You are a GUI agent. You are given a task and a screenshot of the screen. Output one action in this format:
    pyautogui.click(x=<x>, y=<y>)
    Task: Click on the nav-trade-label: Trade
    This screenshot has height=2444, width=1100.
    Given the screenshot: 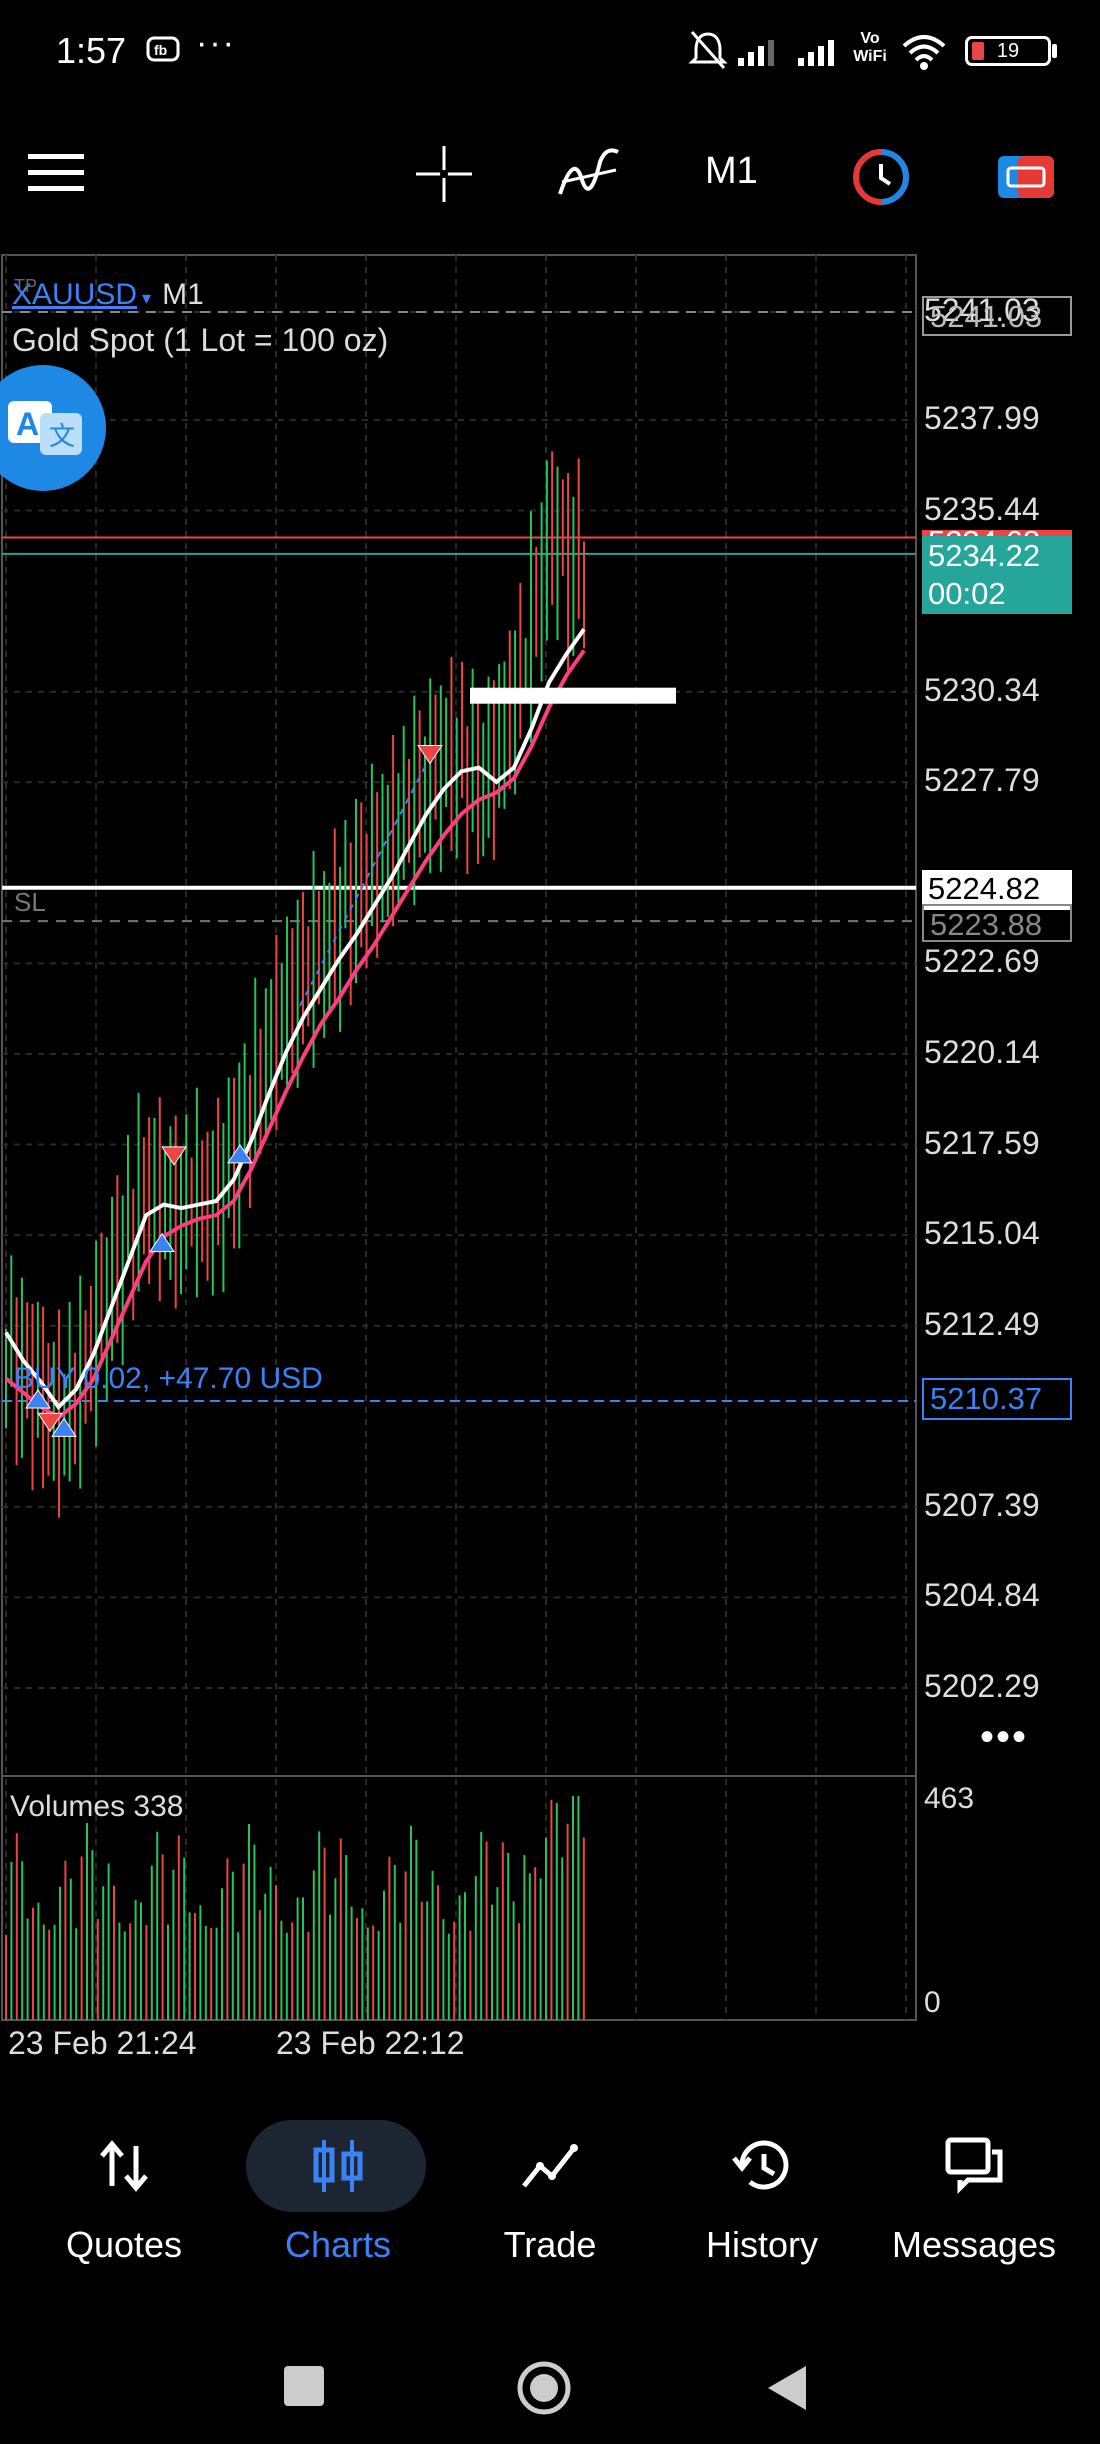 What is the action you would take?
    pyautogui.click(x=550, y=2244)
    